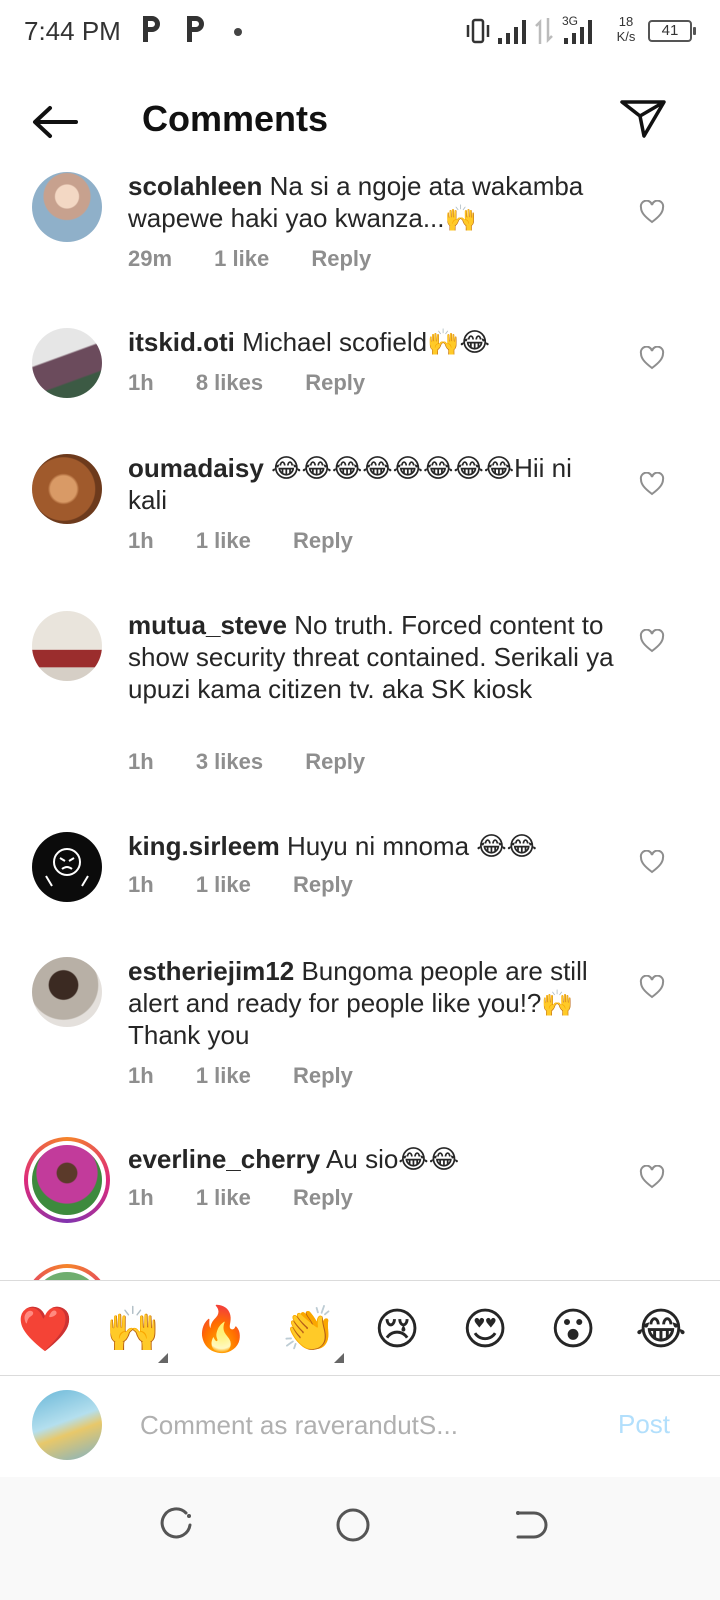 Image resolution: width=720 pixels, height=1600 pixels. Describe the element at coordinates (229, 382) in the screenshot. I see `comment-likes: 8 likes` at that location.